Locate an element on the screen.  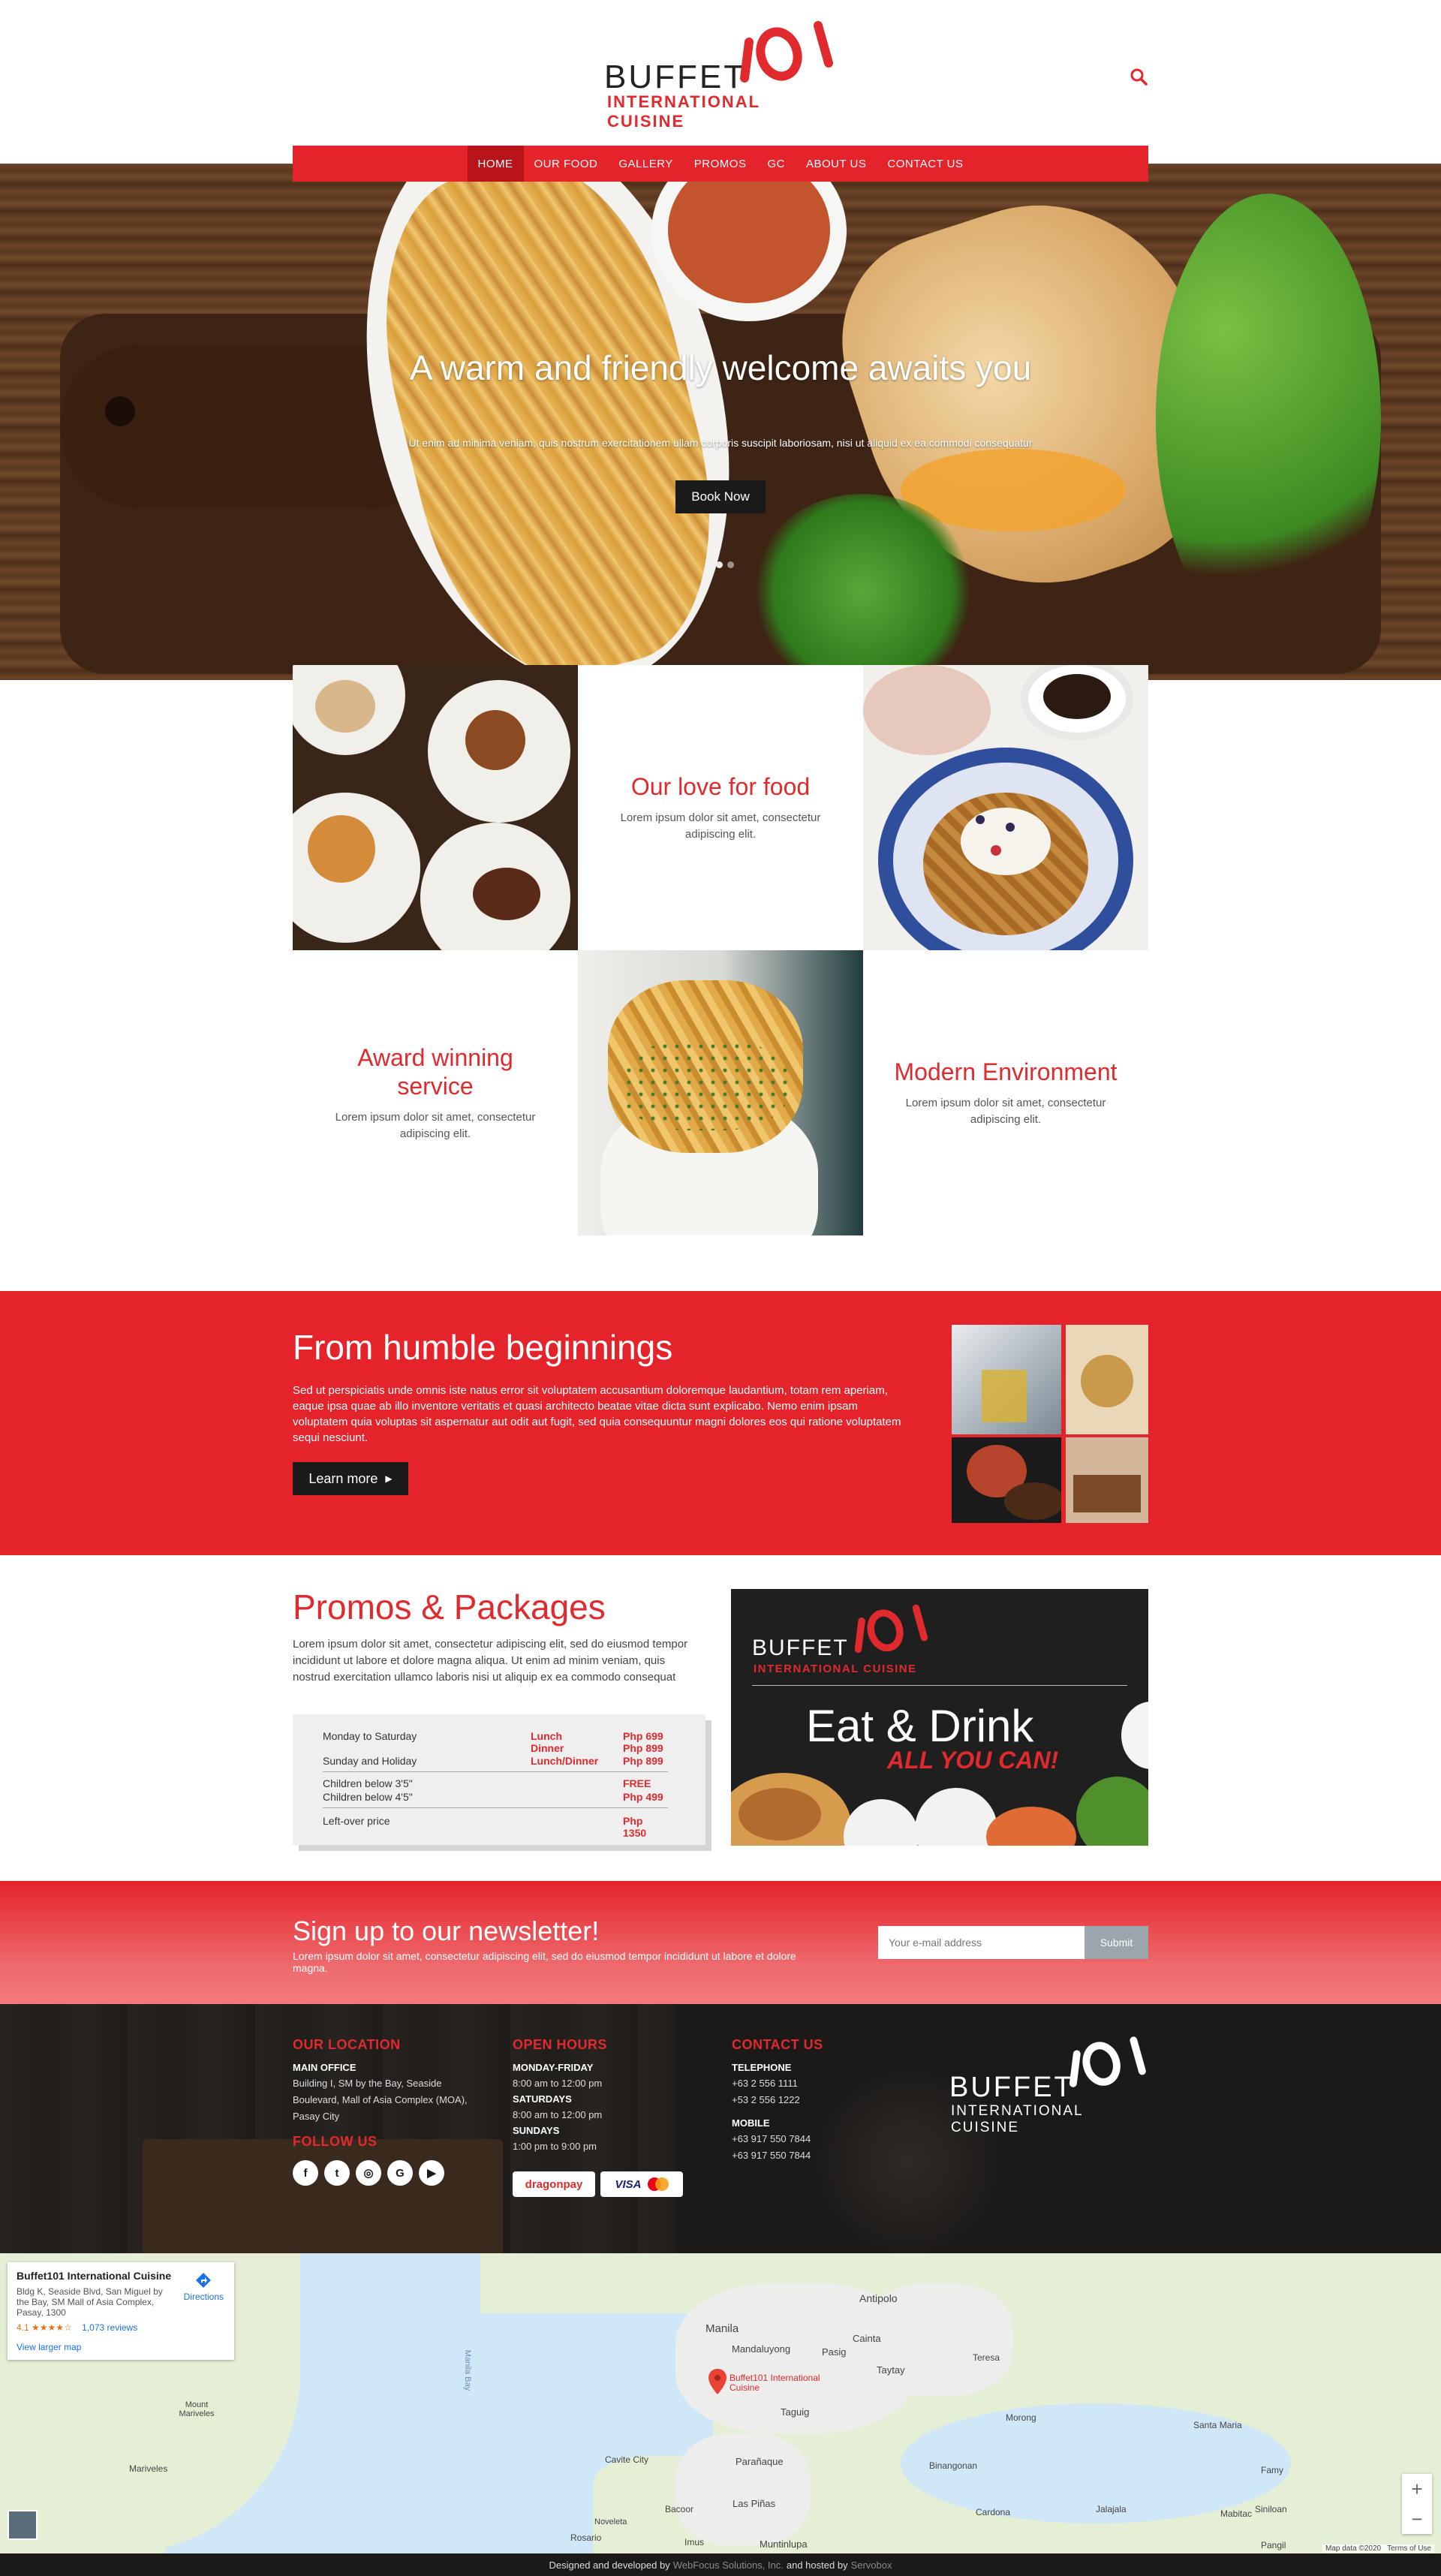
servobox-link: Servobox is located at coordinates (871, 2565).